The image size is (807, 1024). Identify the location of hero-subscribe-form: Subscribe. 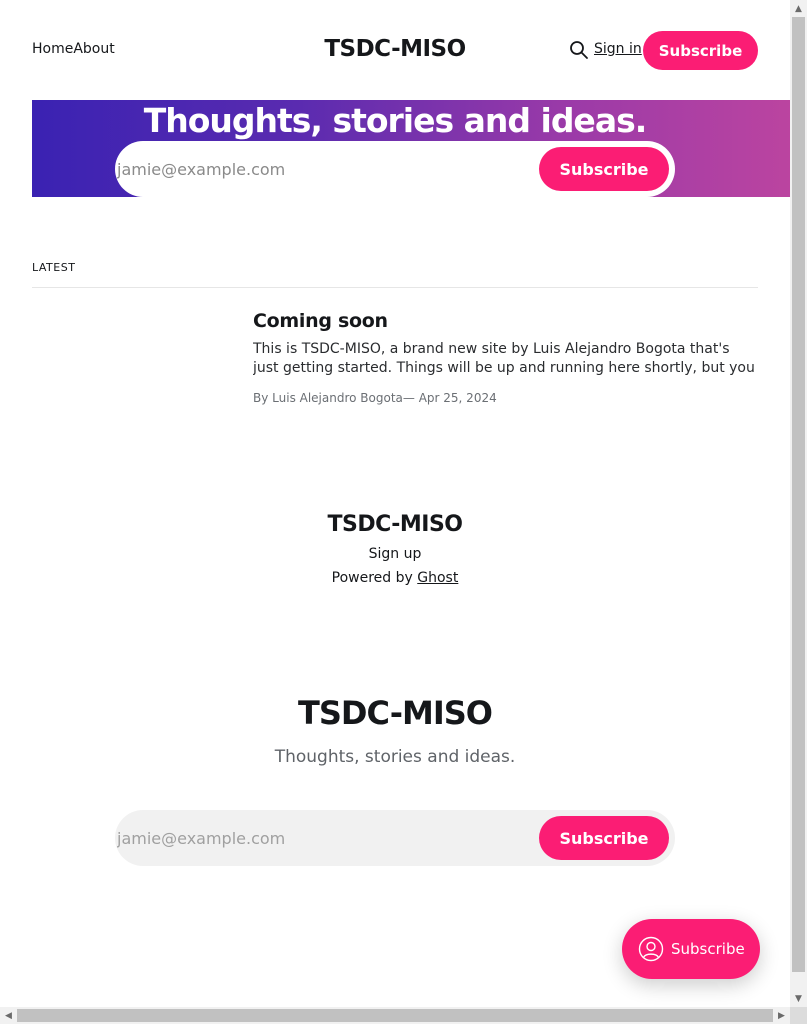
(395, 169).